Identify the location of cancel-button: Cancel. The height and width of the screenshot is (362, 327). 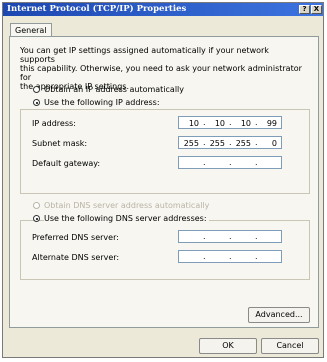
(290, 346).